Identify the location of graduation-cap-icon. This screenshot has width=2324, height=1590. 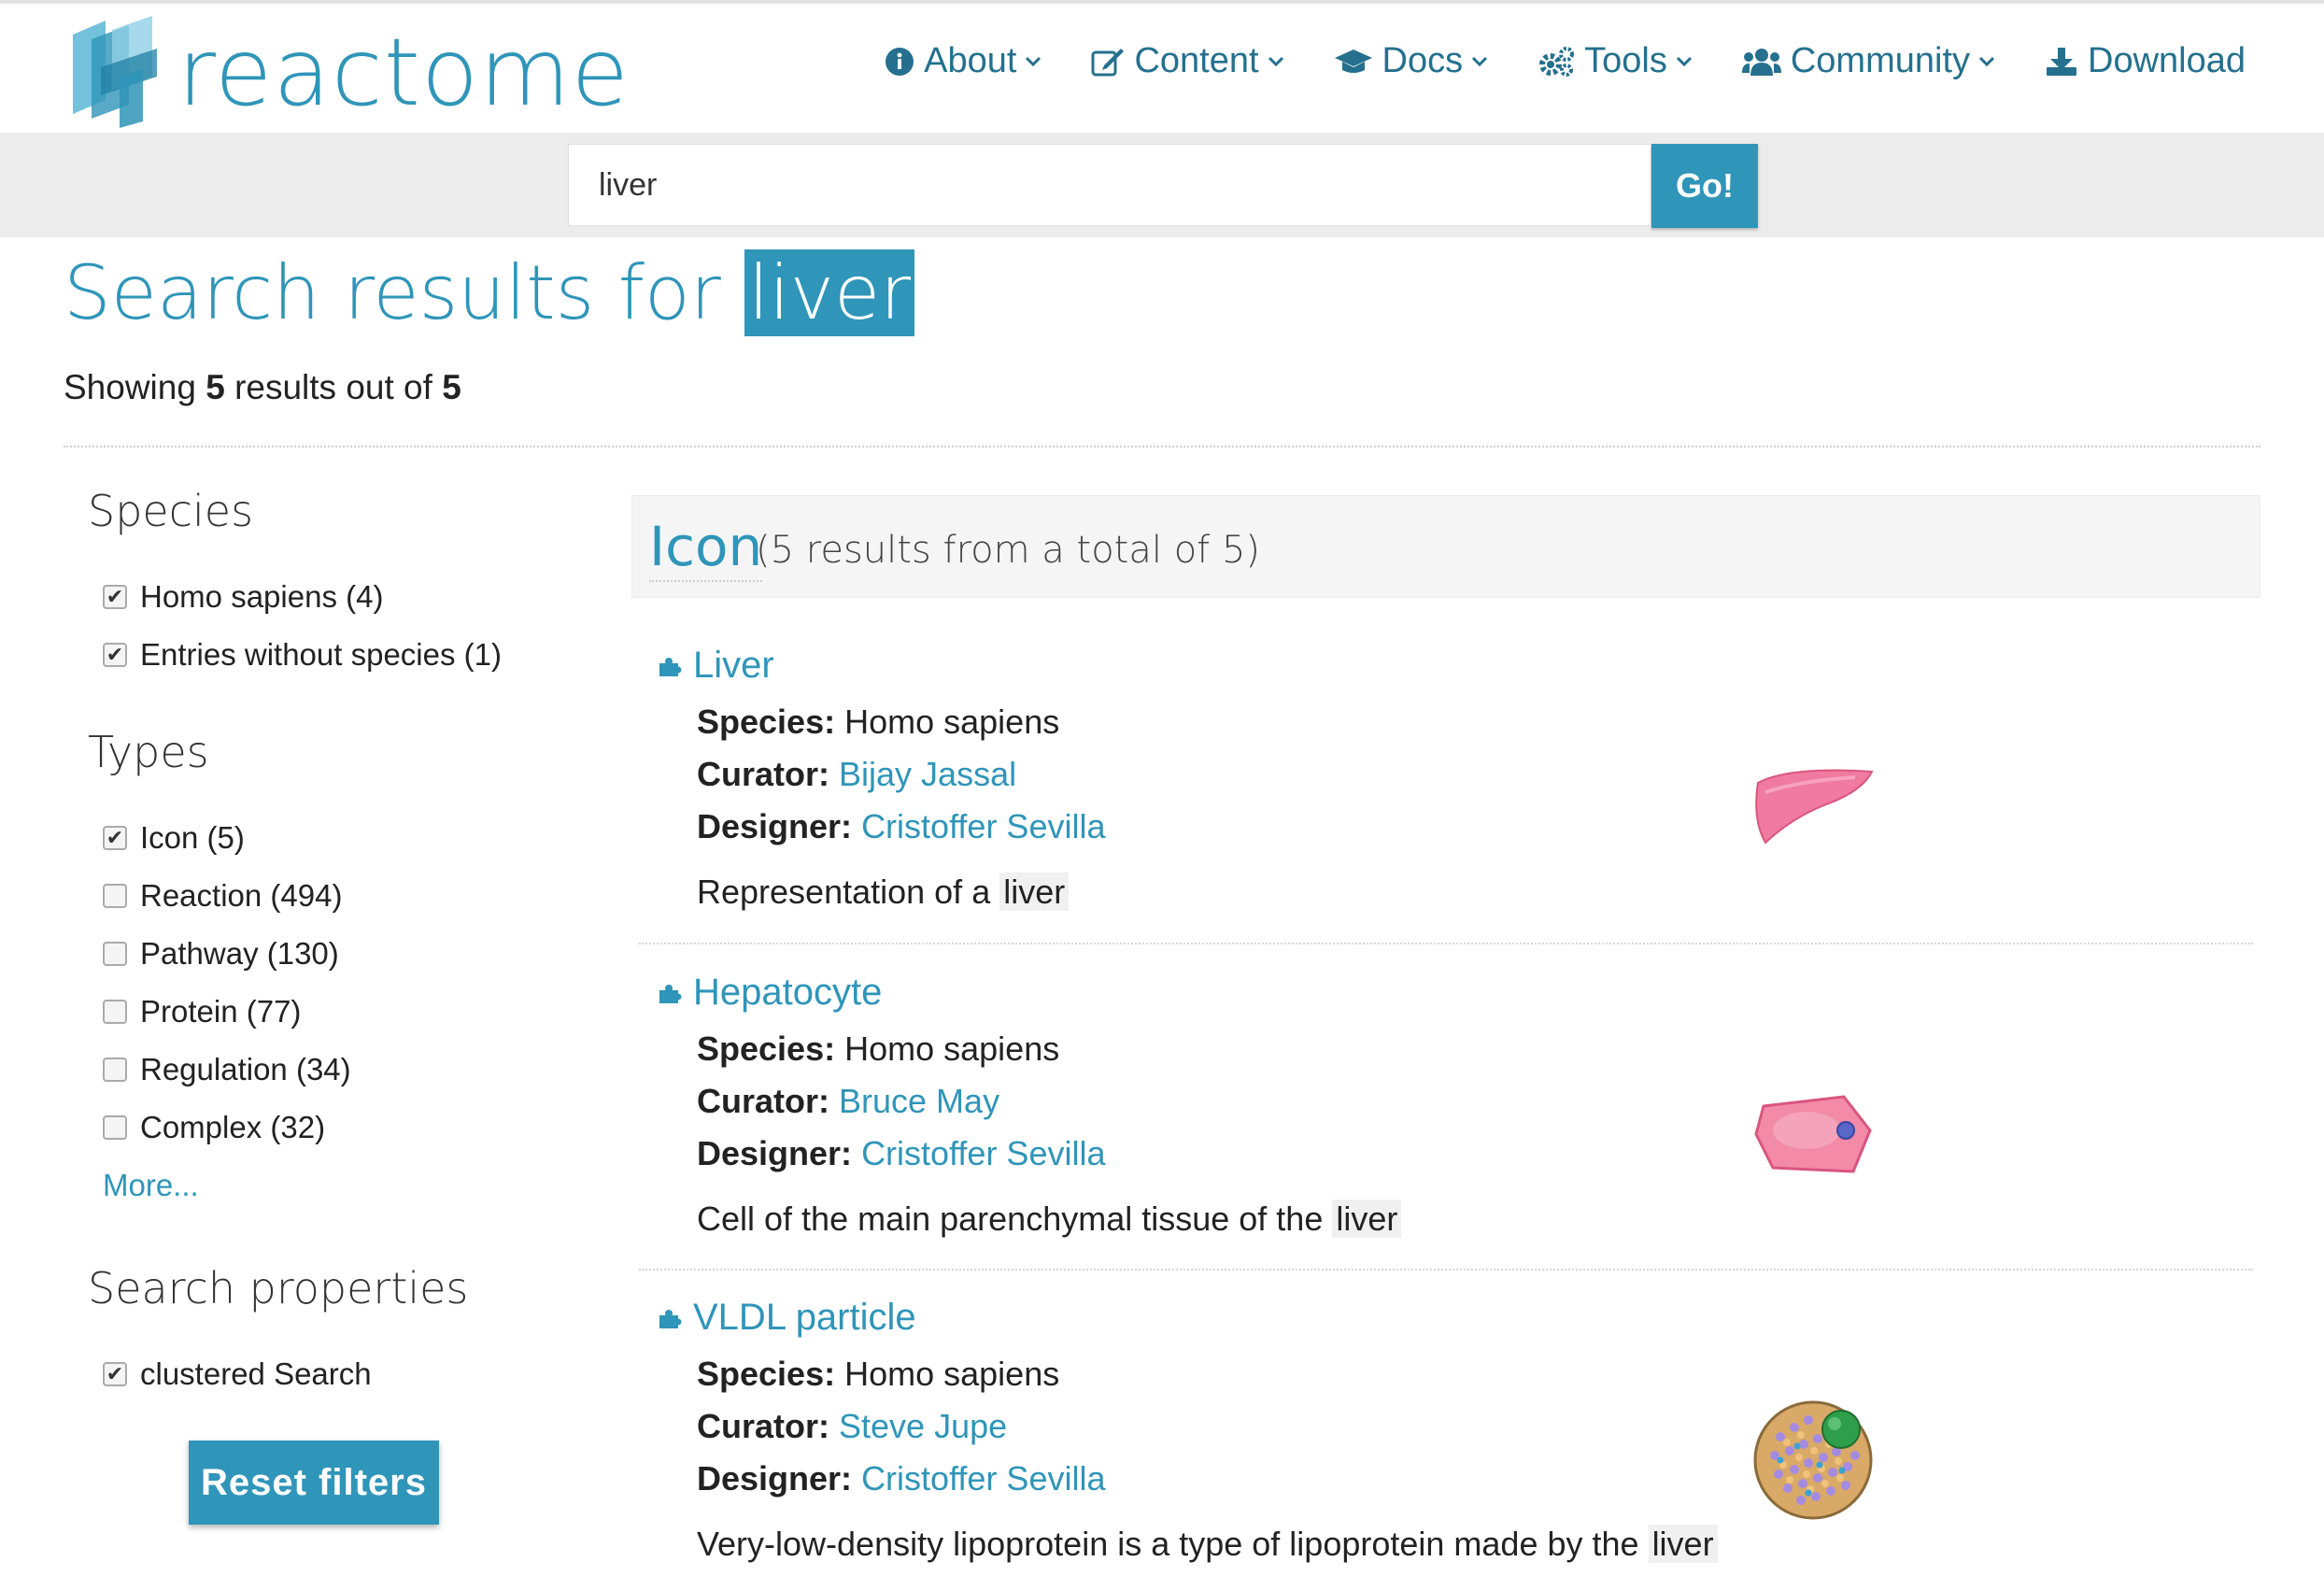
(1353, 61).